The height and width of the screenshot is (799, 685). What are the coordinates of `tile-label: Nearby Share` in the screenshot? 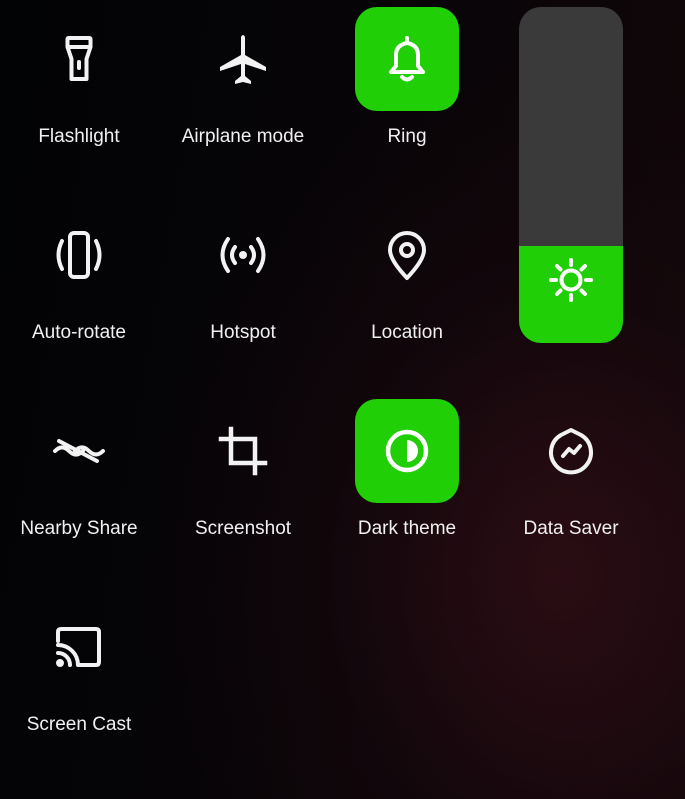 It's located at (79, 528).